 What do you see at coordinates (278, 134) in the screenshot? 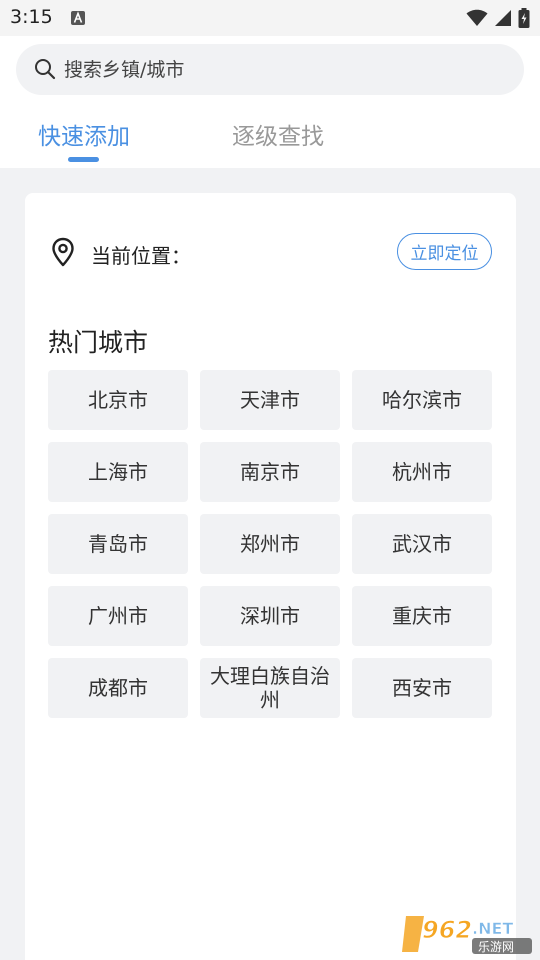
I see `tab-step-search: 逐级查找` at bounding box center [278, 134].